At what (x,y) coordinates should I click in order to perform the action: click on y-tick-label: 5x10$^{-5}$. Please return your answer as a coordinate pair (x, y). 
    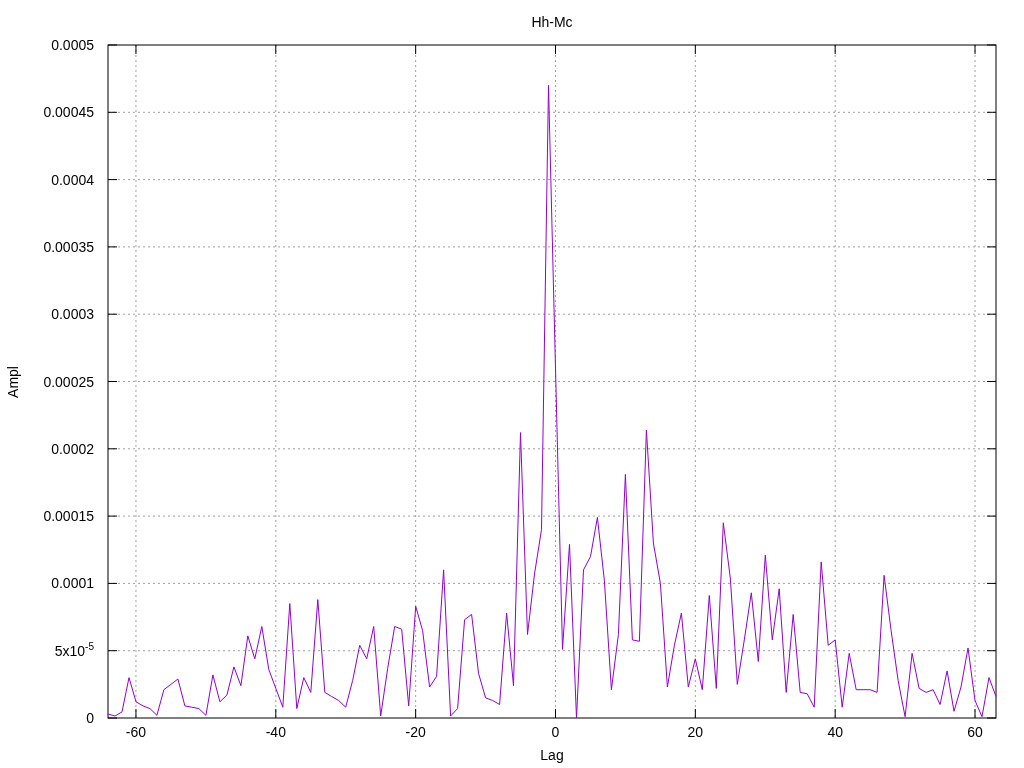
    Looking at the image, I should click on (74, 650).